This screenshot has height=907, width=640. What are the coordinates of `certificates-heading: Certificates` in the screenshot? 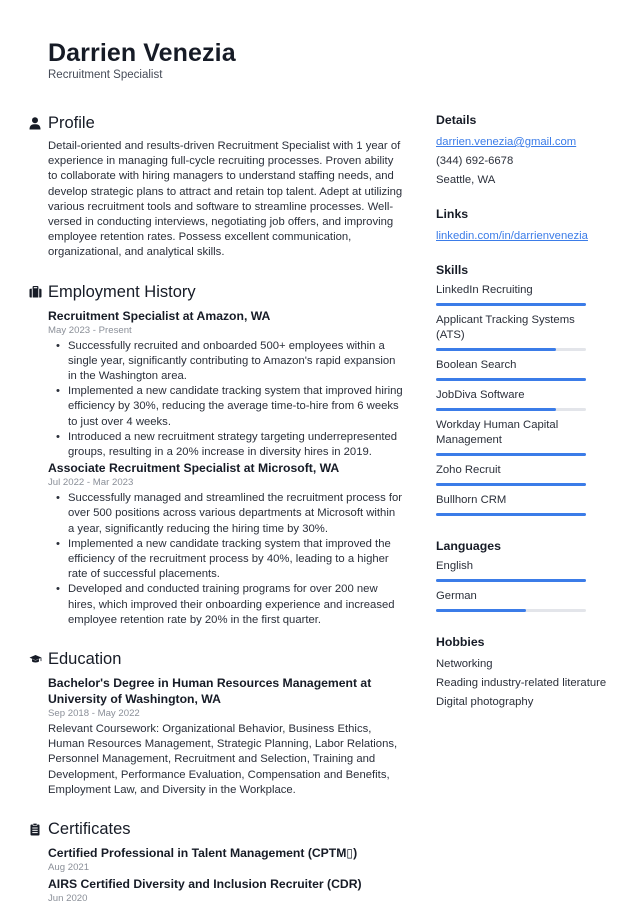 It's located at (89, 829).